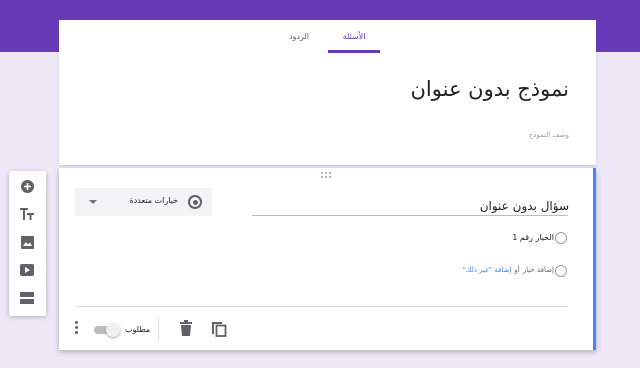 The height and width of the screenshot is (368, 640). What do you see at coordinates (594, 259) in the screenshot?
I see `active-card-indicator` at bounding box center [594, 259].